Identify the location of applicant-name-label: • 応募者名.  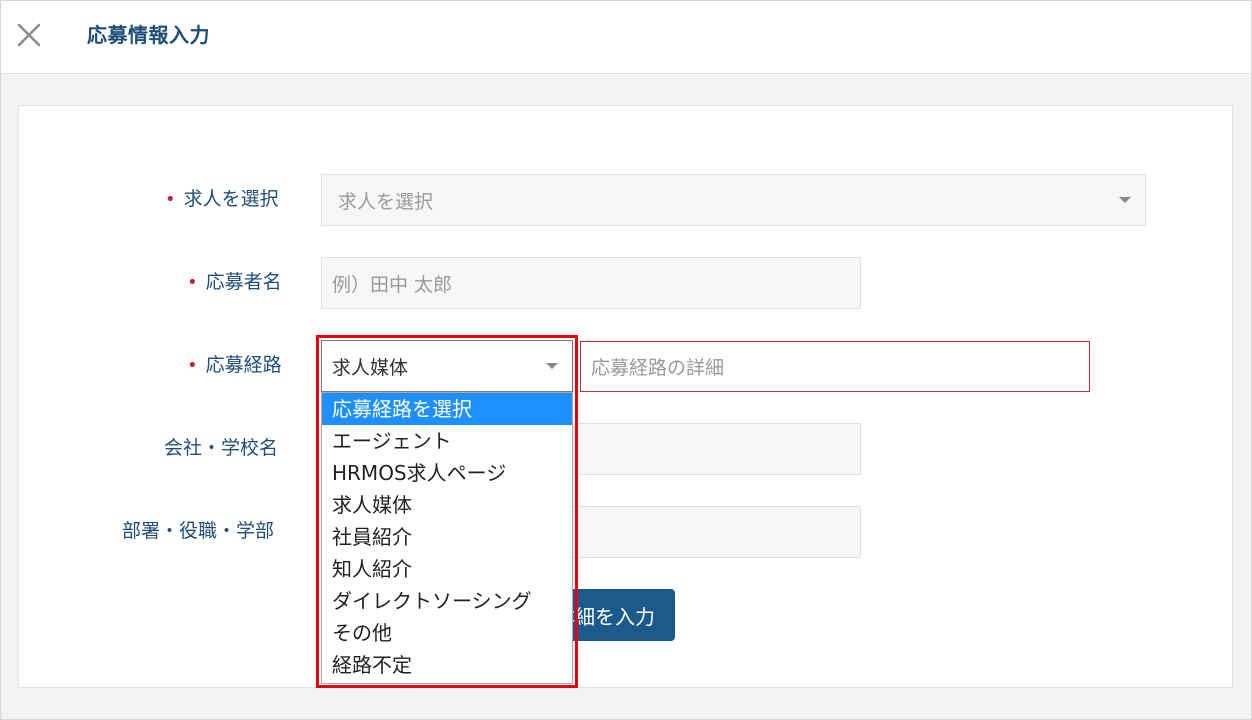
(234, 280).